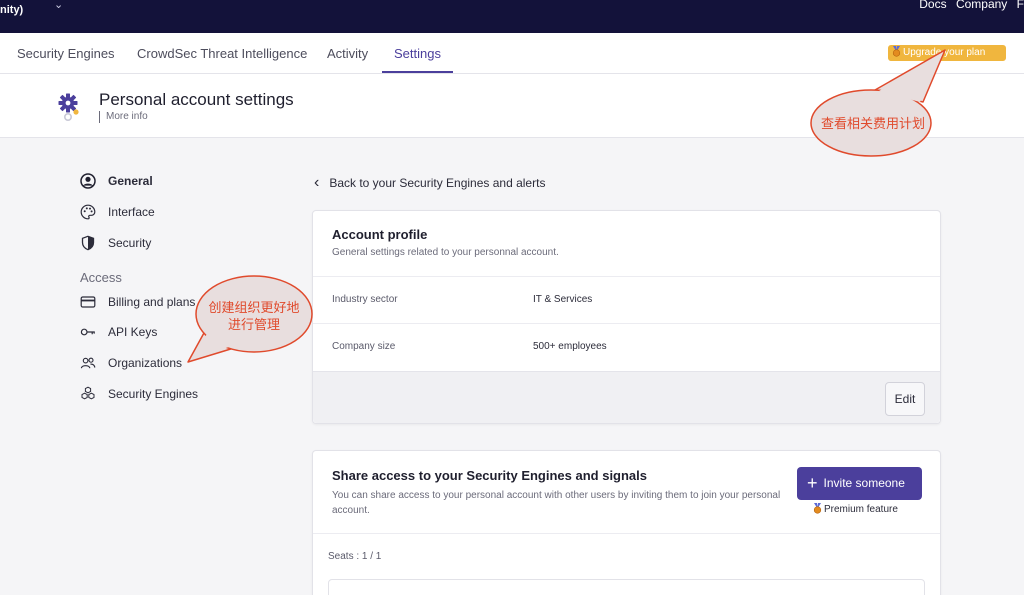 The height and width of the screenshot is (595, 1024). Describe the element at coordinates (872, 123) in the screenshot. I see `callout-text-plan: 查看相关费用计划` at that location.